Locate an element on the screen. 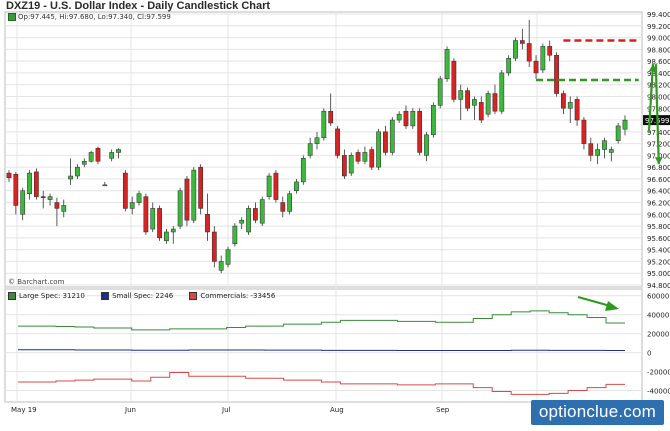 This screenshot has height=431, width=670. y-tick-label: 95.200 is located at coordinates (658, 262).